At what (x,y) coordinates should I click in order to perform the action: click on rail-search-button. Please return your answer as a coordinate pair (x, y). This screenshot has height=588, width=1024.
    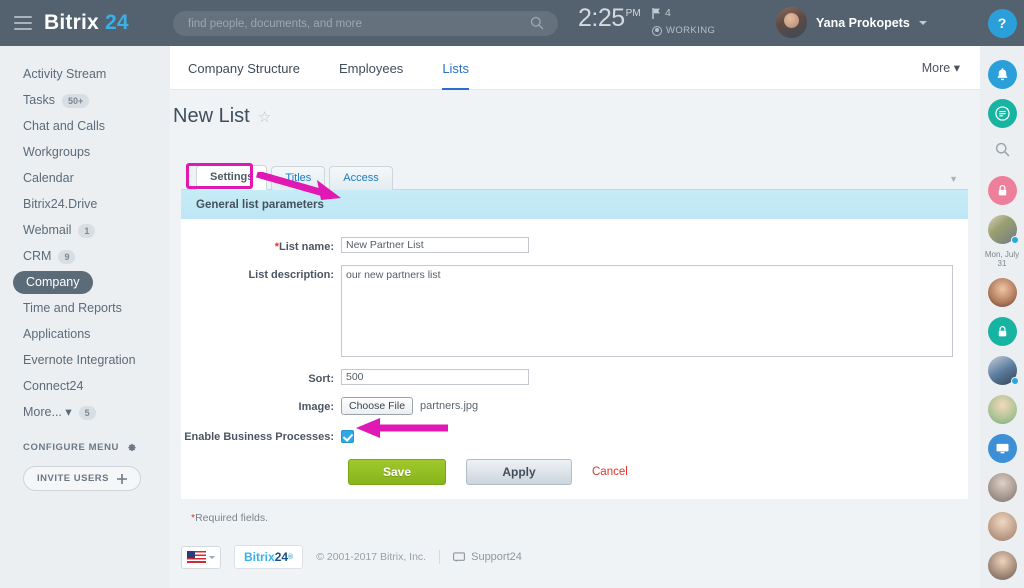
    Looking at the image, I should click on (1002, 151).